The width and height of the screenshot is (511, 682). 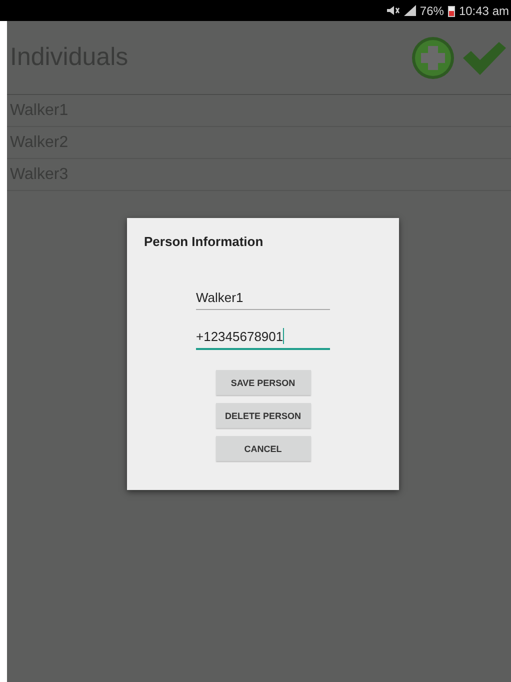 I want to click on input-field: +12345678901, so click(x=263, y=337).